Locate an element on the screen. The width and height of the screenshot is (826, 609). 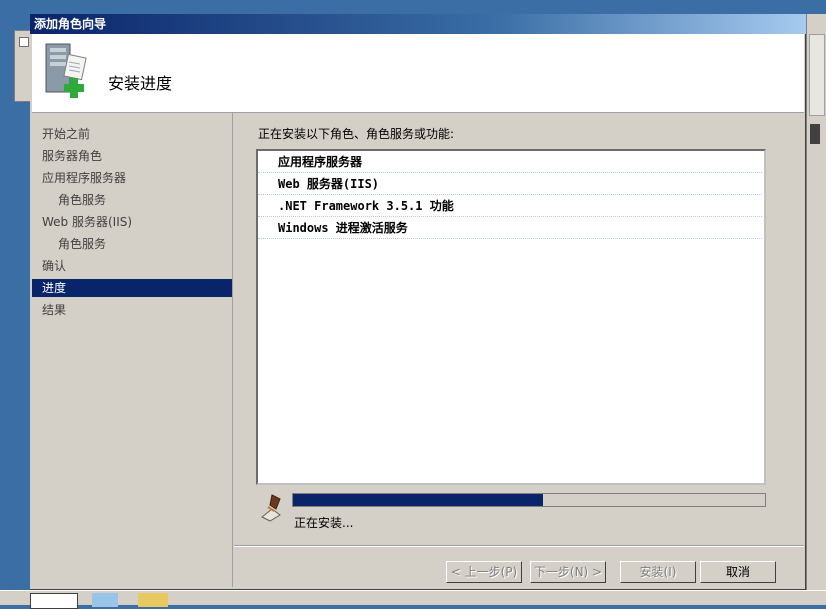
taskbar-folder-icon is located at coordinates (153, 600).